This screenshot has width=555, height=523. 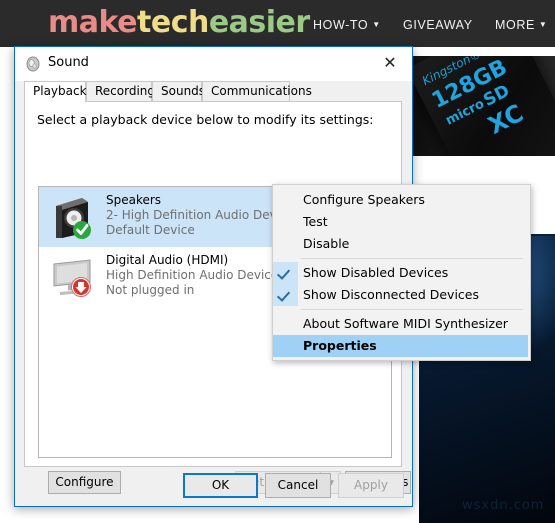 What do you see at coordinates (120, 91) in the screenshot?
I see `tab-recording: Recording` at bounding box center [120, 91].